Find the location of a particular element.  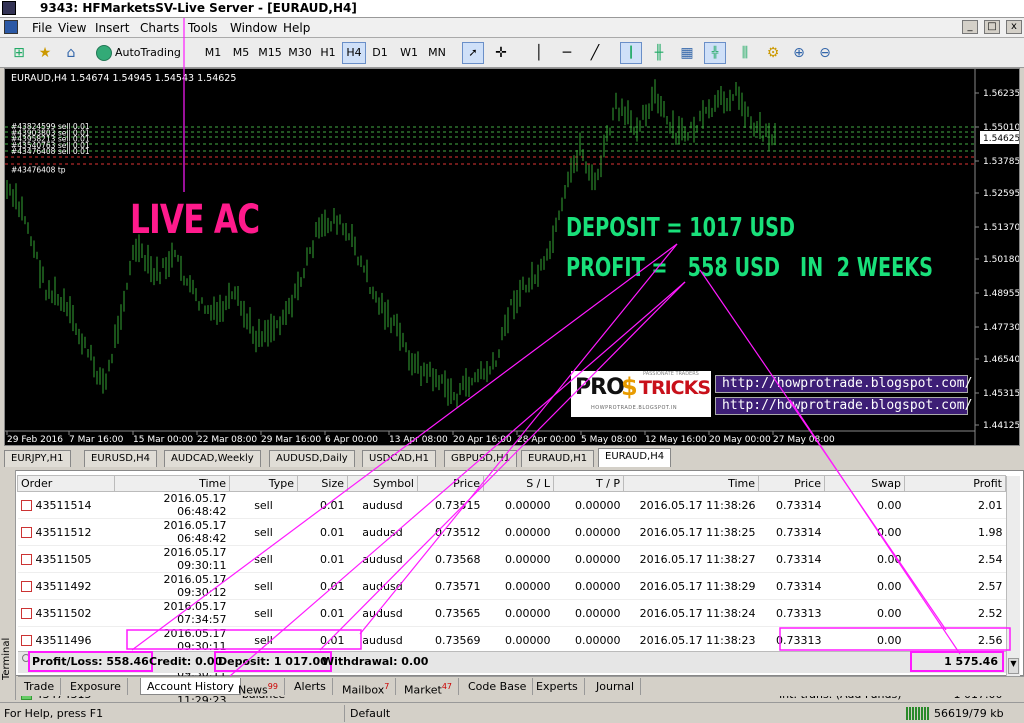

menu-window: Window is located at coordinates (253, 28).